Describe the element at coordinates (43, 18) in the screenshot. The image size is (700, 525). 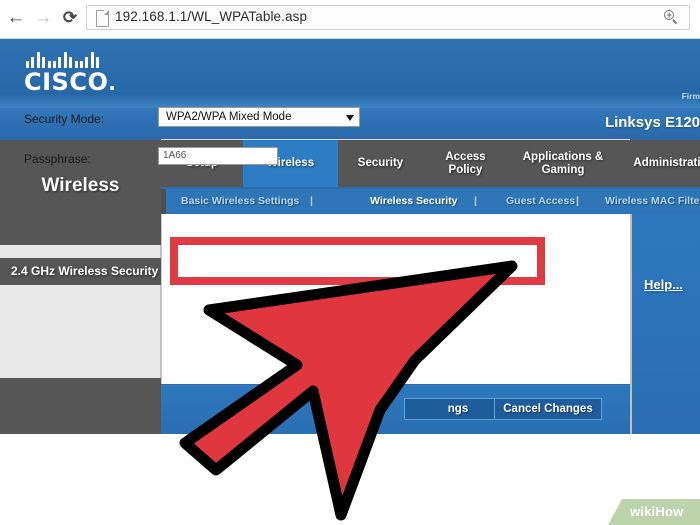
I see `forward-arrow-icon: →` at that location.